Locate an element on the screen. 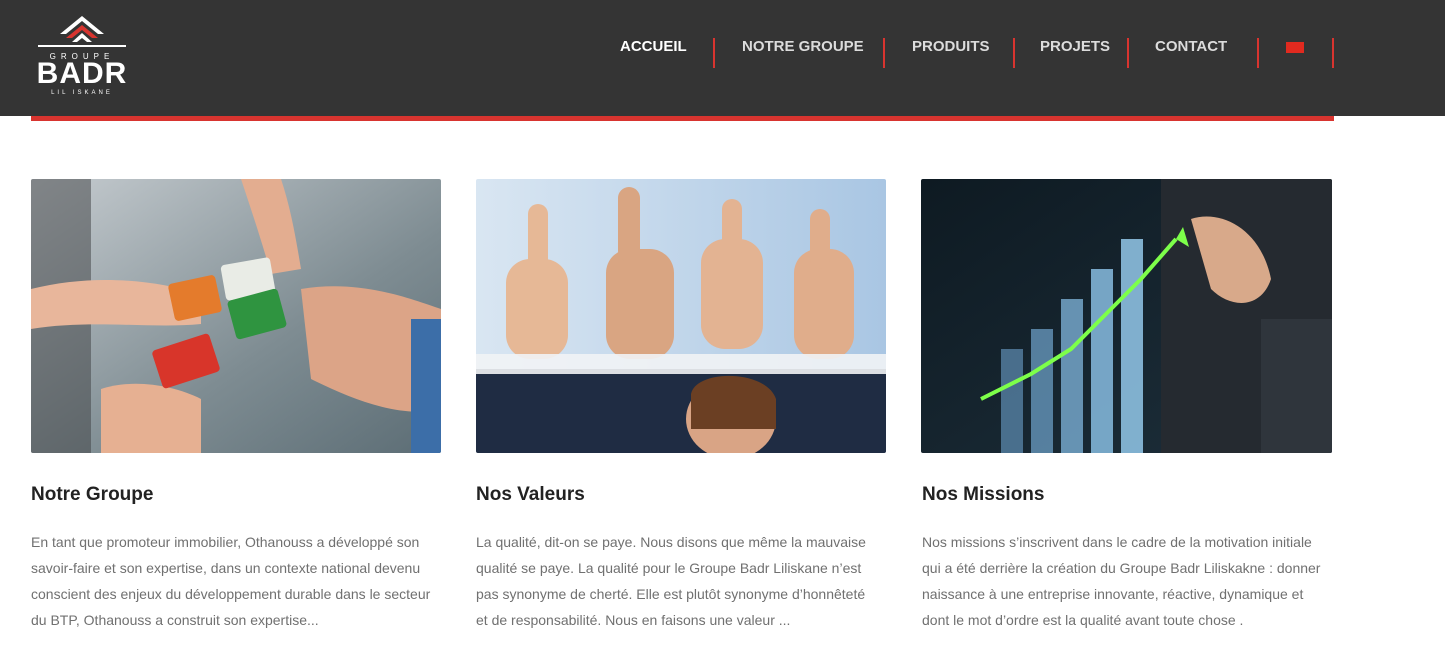 The width and height of the screenshot is (1445, 672). nav-item-projets: PROJETS is located at coordinates (1075, 53).